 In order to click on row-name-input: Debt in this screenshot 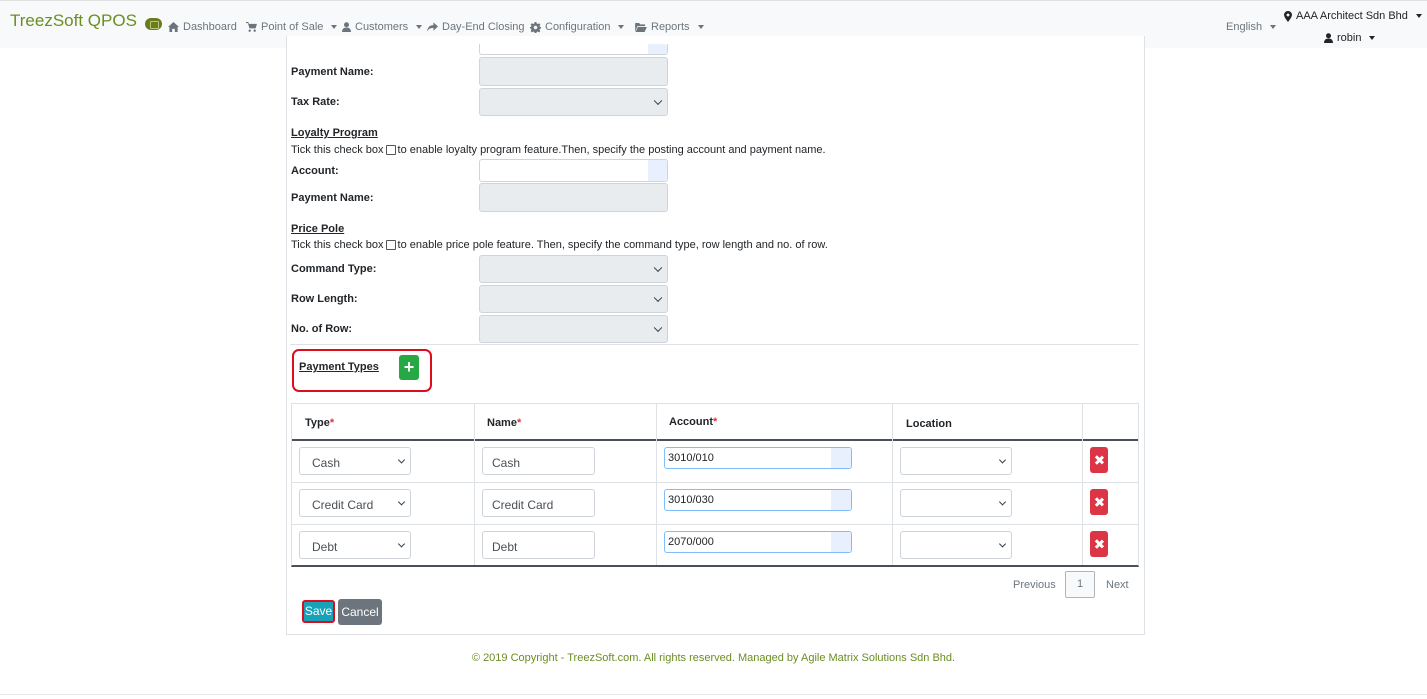, I will do `click(538, 545)`.